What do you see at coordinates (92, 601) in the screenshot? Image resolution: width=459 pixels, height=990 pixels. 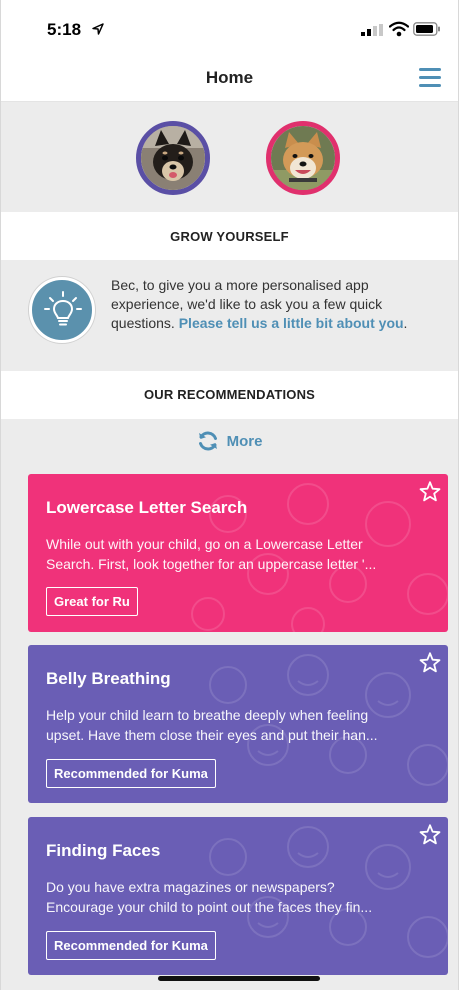 I see `card-tag: Great for Ru` at bounding box center [92, 601].